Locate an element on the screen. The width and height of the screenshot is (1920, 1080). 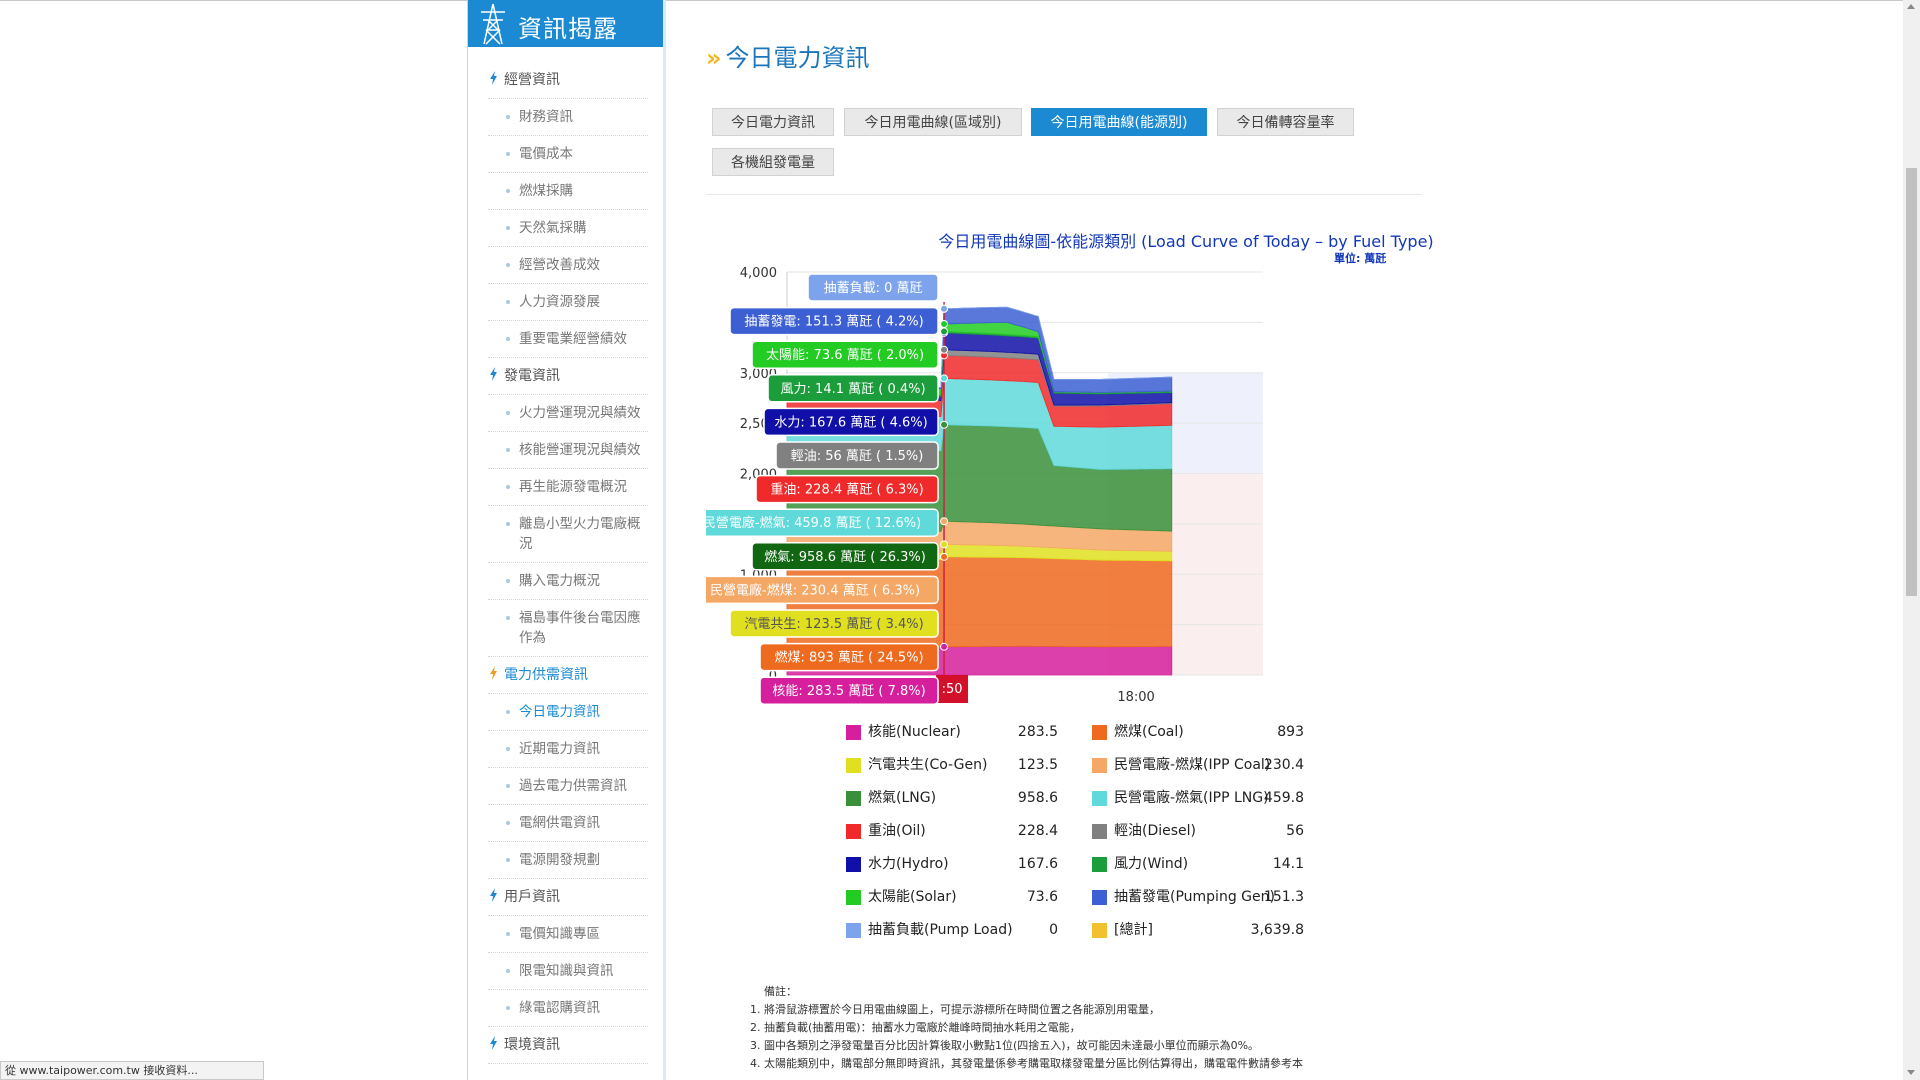
sidebar-category-25: 環境資訊 is located at coordinates (568, 1045).